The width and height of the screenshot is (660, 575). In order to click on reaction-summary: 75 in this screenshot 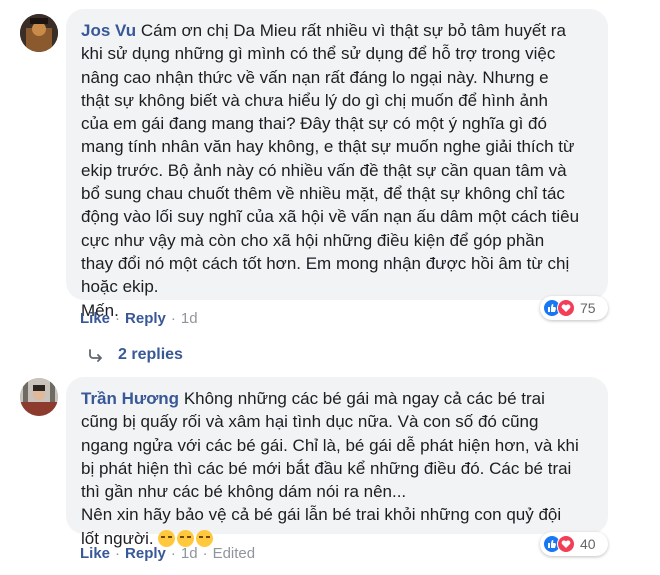, I will do `click(574, 308)`.